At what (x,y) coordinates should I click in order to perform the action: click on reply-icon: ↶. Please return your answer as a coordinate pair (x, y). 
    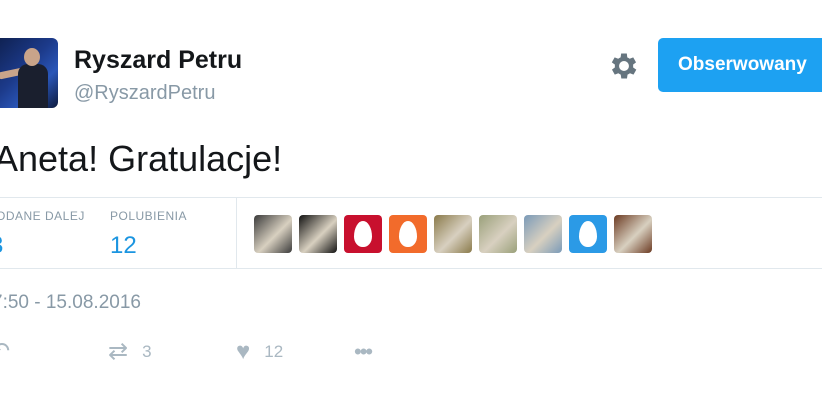
    Looking at the image, I should click on (5, 351).